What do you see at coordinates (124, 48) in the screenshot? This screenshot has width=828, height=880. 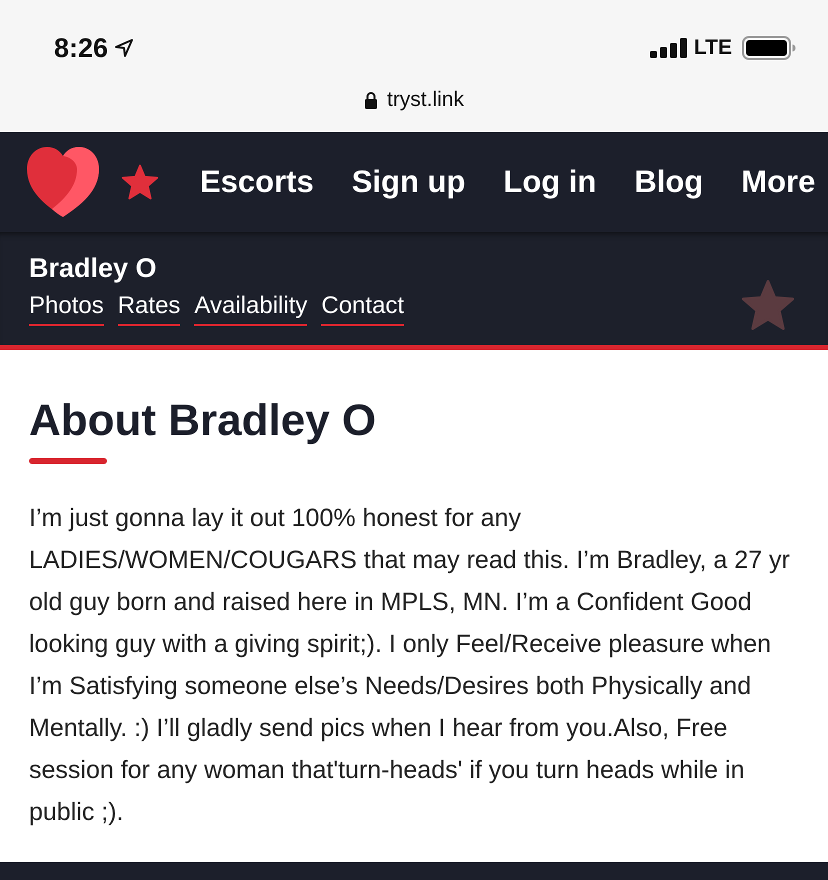 I see `location-arrow-icon` at bounding box center [124, 48].